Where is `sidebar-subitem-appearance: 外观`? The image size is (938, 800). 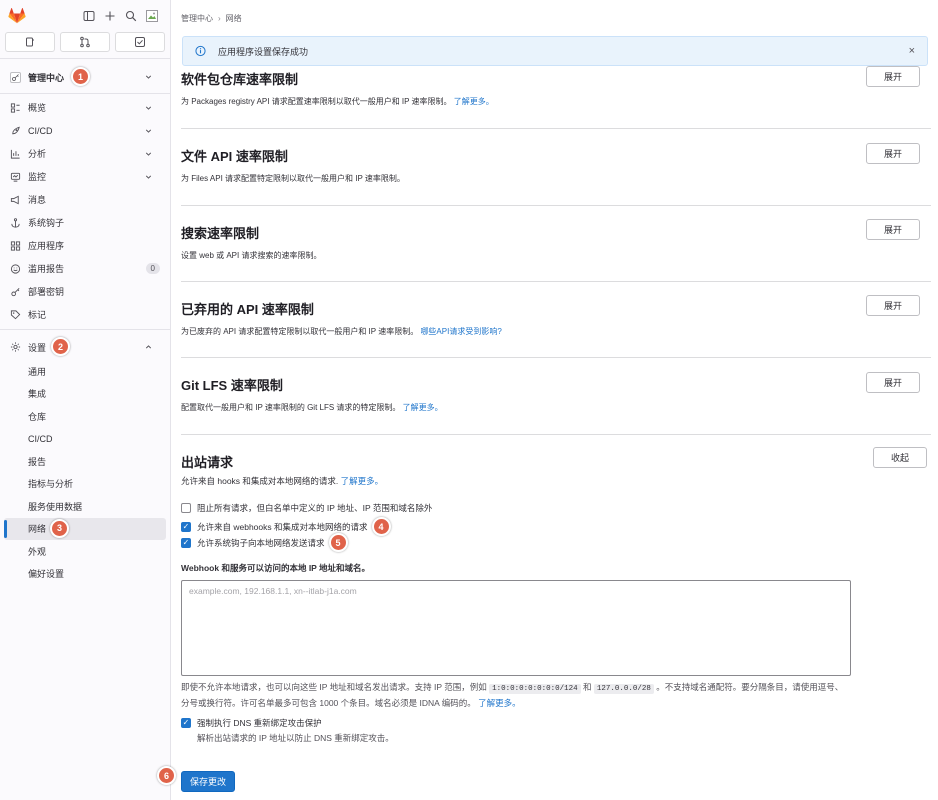 sidebar-subitem-appearance: 外观 is located at coordinates (85, 551).